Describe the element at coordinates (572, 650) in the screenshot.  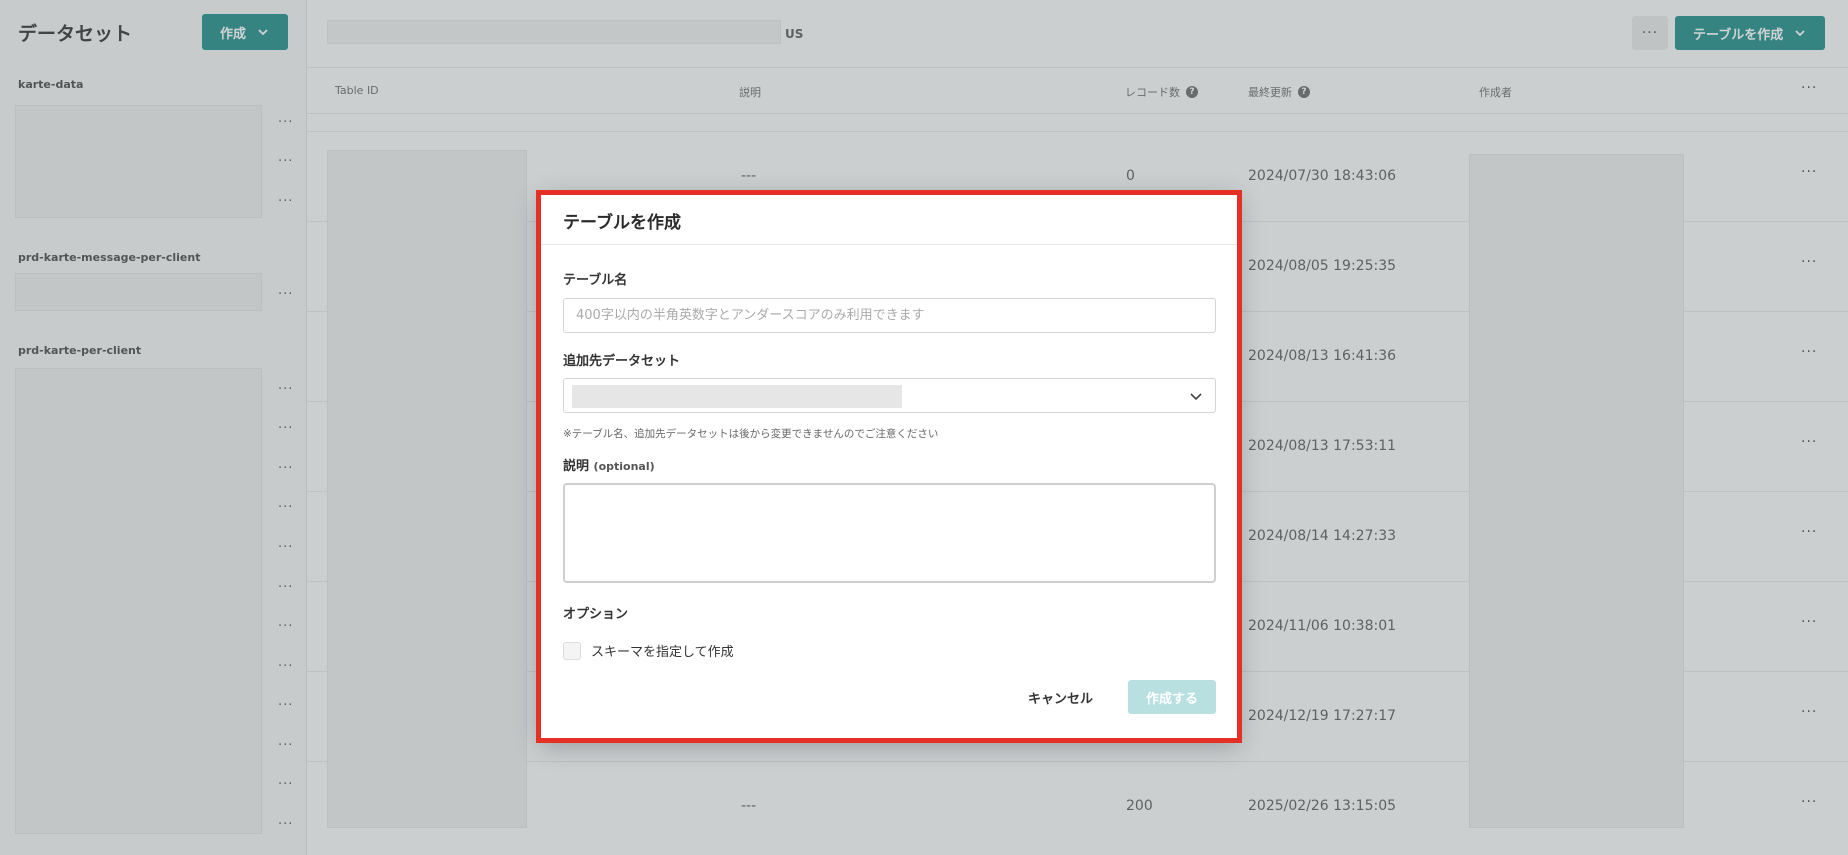
I see `schema-checkbox` at that location.